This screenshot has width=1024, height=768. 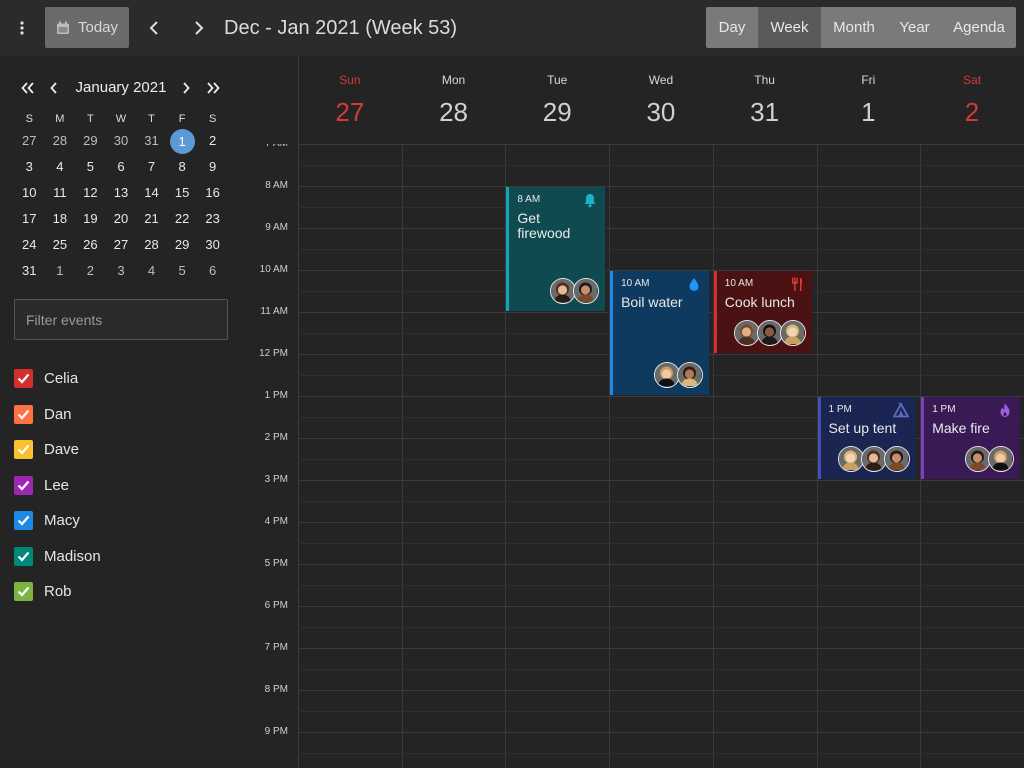 What do you see at coordinates (57, 415) in the screenshot?
I see `person-filter-dan: Dan` at bounding box center [57, 415].